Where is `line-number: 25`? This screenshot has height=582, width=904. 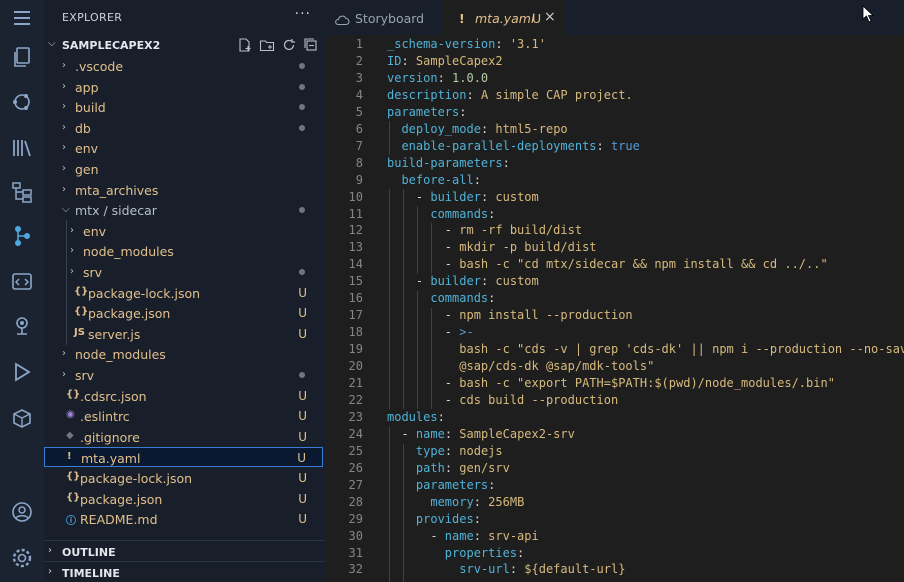
line-number: 25 is located at coordinates (355, 450).